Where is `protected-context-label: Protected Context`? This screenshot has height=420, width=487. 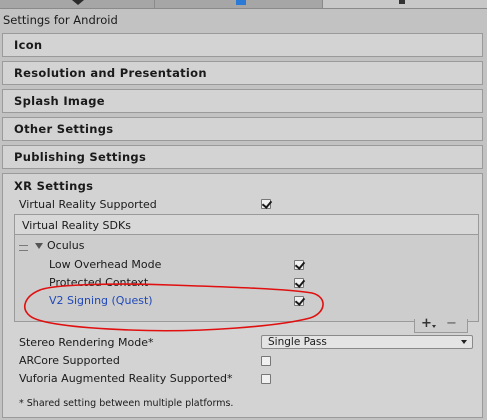
protected-context-label: Protected Context is located at coordinates (99, 282).